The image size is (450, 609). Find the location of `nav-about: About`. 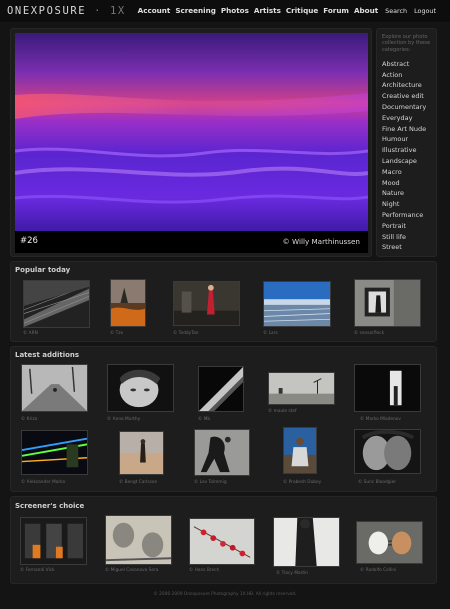

nav-about: About is located at coordinates (366, 10).